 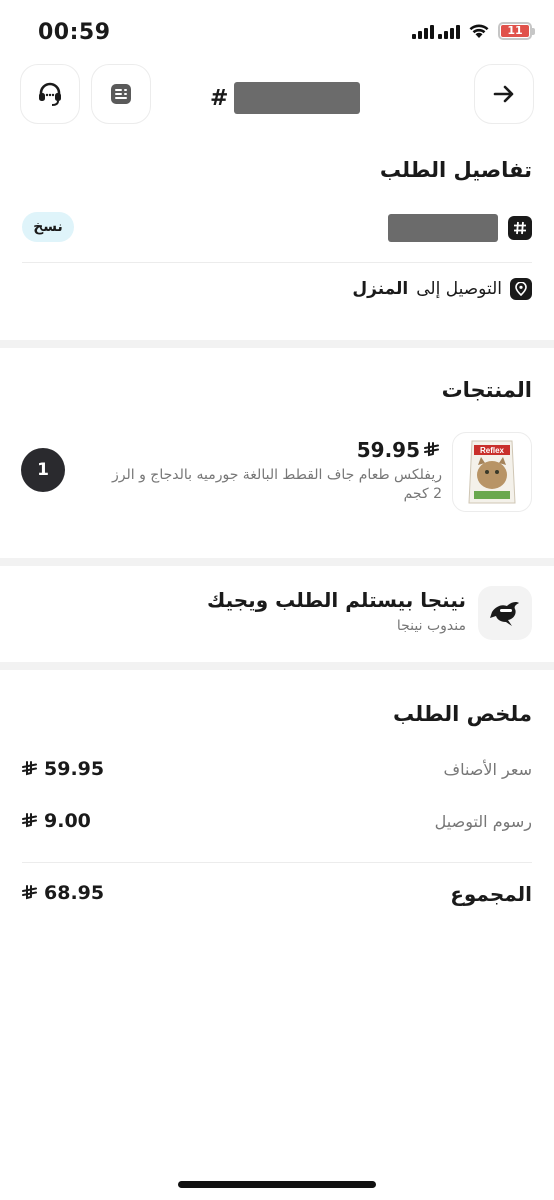 What do you see at coordinates (487, 769) in the screenshot?
I see `items-price-label: سعر الأصناف` at bounding box center [487, 769].